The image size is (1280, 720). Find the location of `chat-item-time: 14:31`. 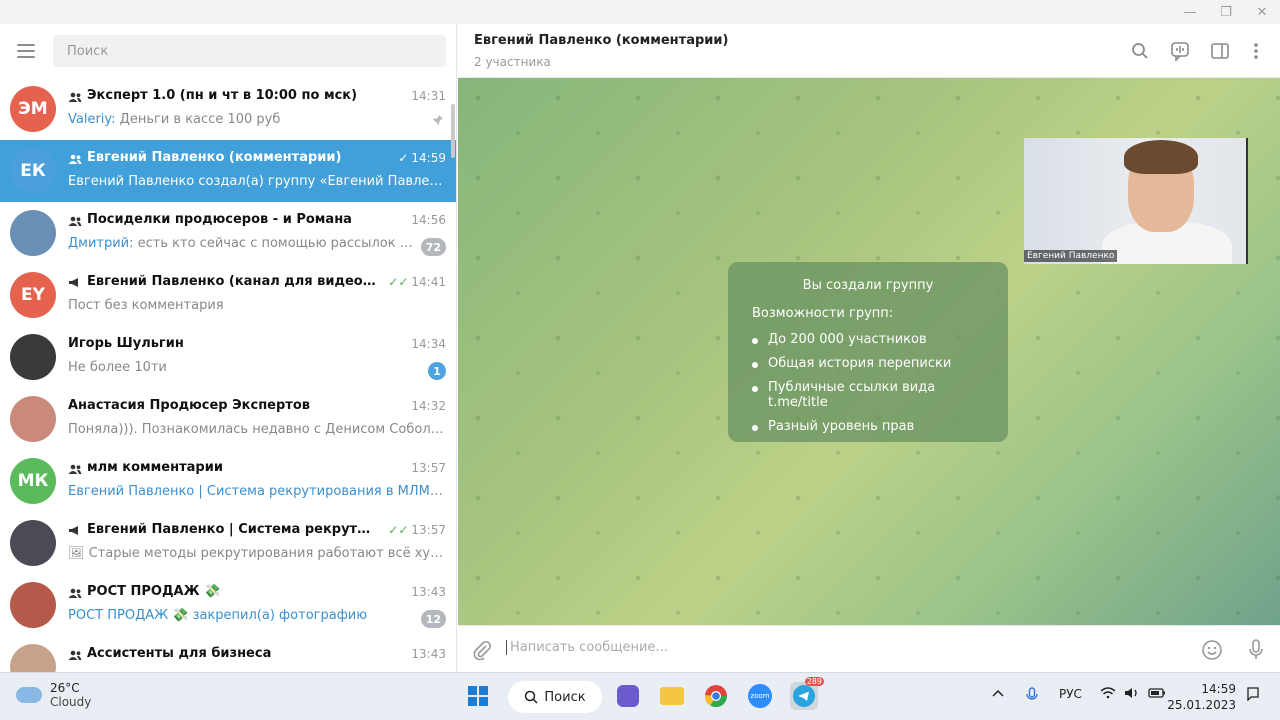

chat-item-time: 14:31 is located at coordinates (428, 96).